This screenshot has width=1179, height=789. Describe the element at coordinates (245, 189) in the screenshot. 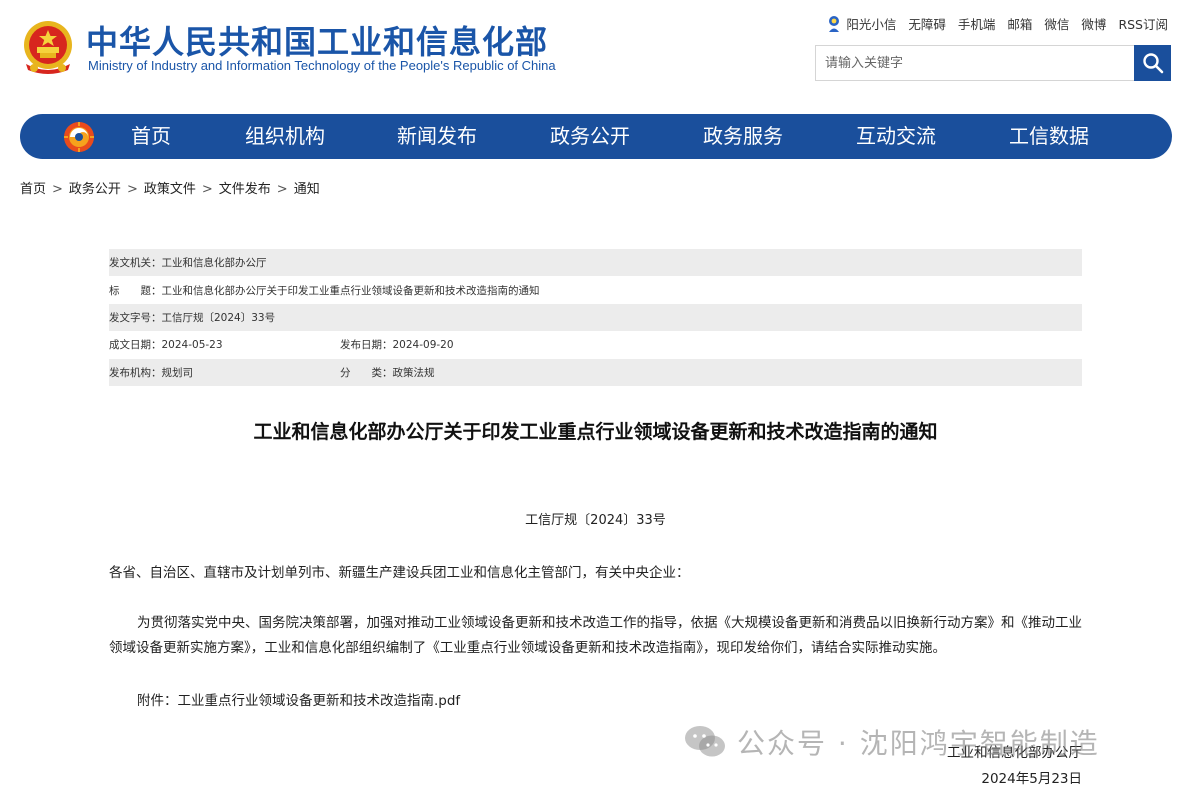

I see `breadcrumb-document-release: 文件发布` at that location.